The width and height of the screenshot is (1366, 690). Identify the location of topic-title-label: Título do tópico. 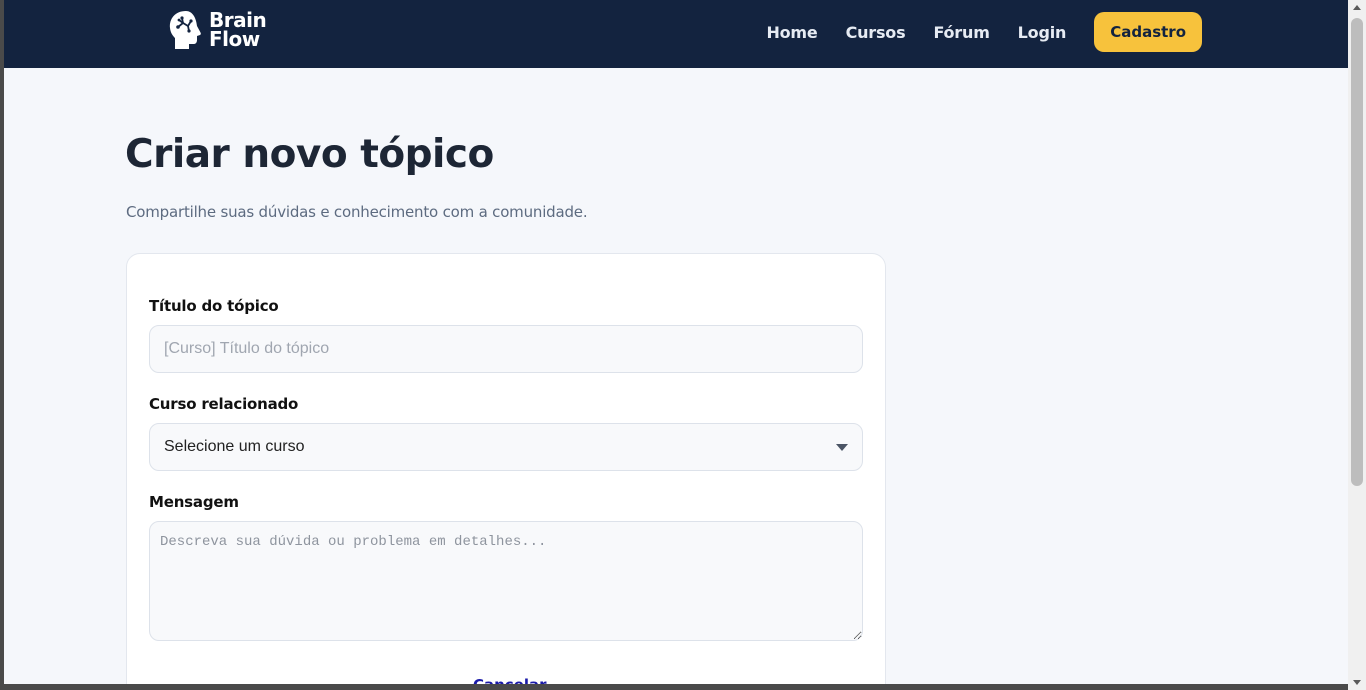
(214, 306).